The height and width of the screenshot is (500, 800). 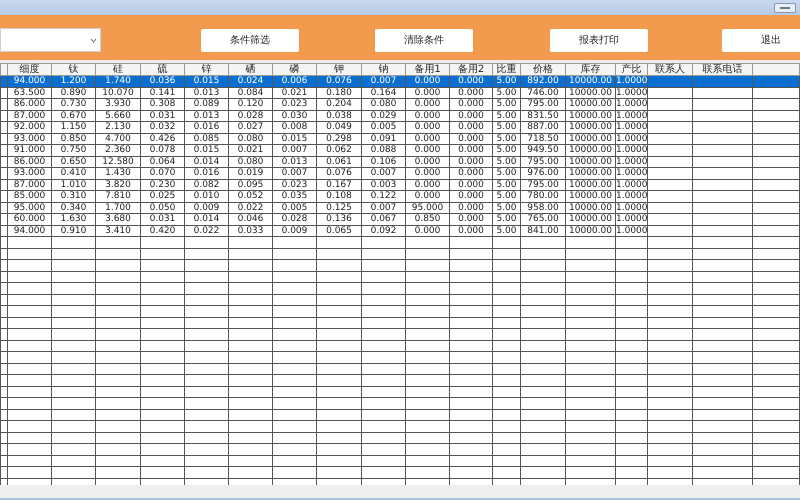 What do you see at coordinates (294, 219) in the screenshot?
I see `table-cell: 0.028` at bounding box center [294, 219].